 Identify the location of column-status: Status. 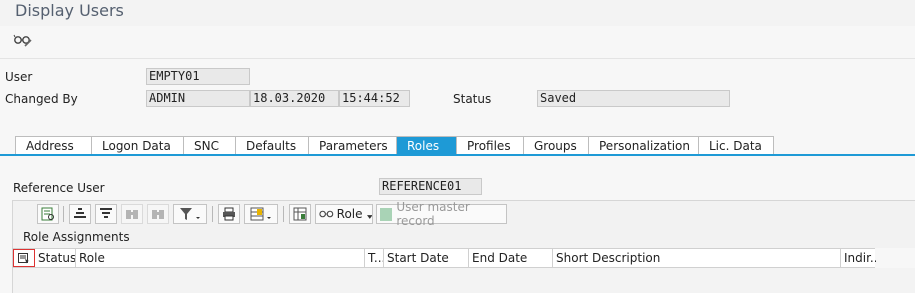
(55, 258).